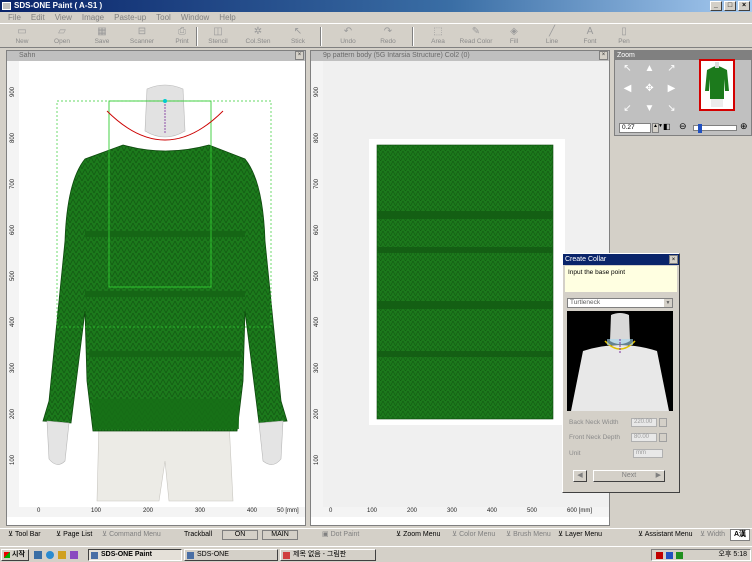 This screenshot has width=752, height=562. Describe the element at coordinates (142, 37) in the screenshot. I see `toolbar-scanner-button: ⊟ Scanner` at that location.